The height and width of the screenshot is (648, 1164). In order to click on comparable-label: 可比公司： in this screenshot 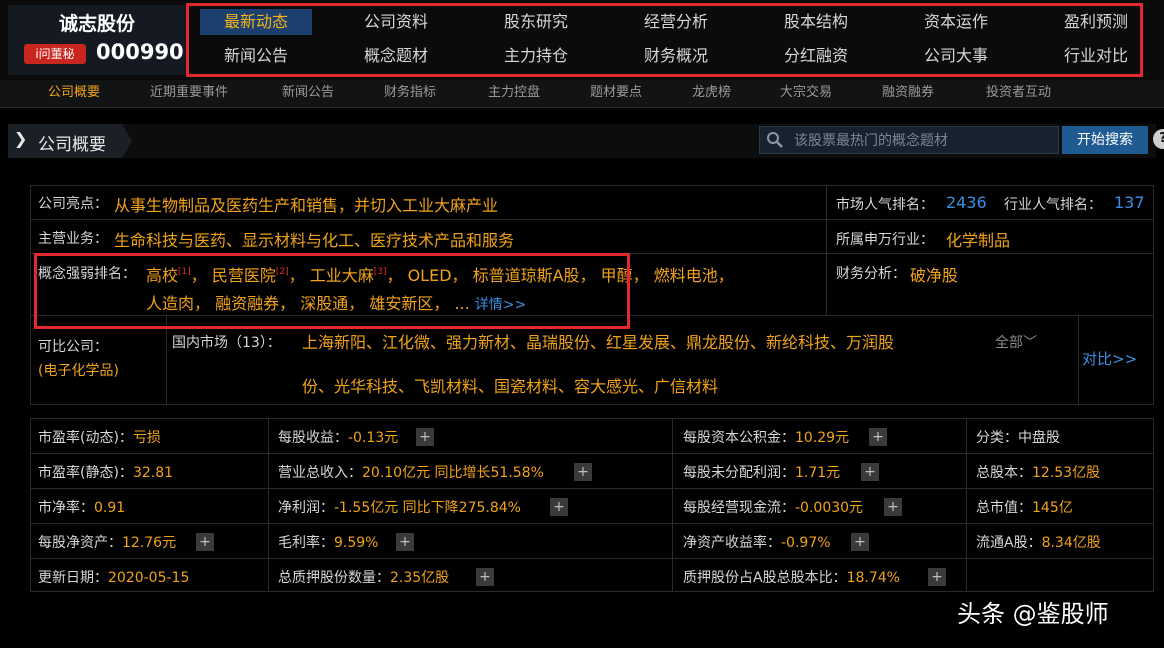, I will do `click(73, 347)`.